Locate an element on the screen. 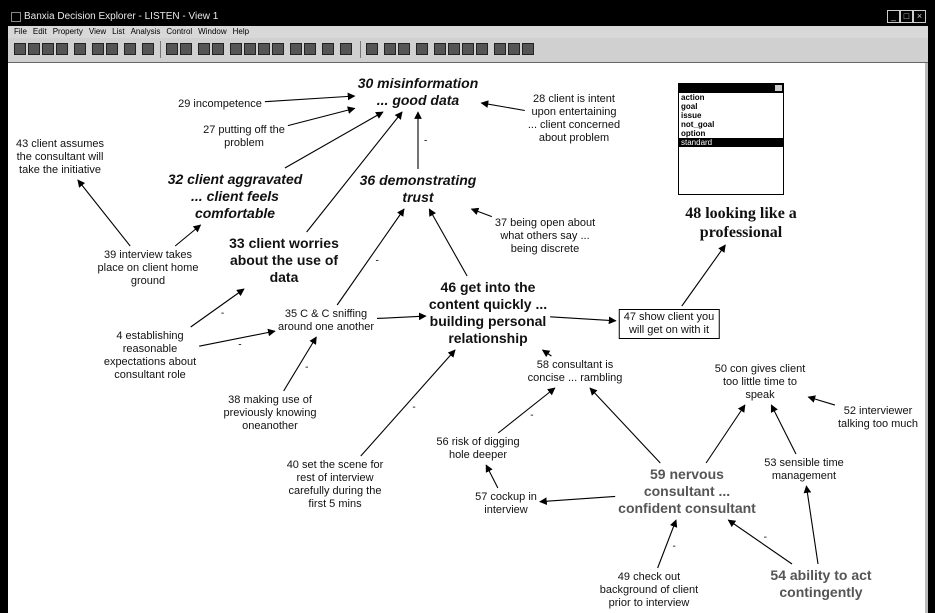 This screenshot has width=935, height=613. link-n53-n50 is located at coordinates (783, 429).